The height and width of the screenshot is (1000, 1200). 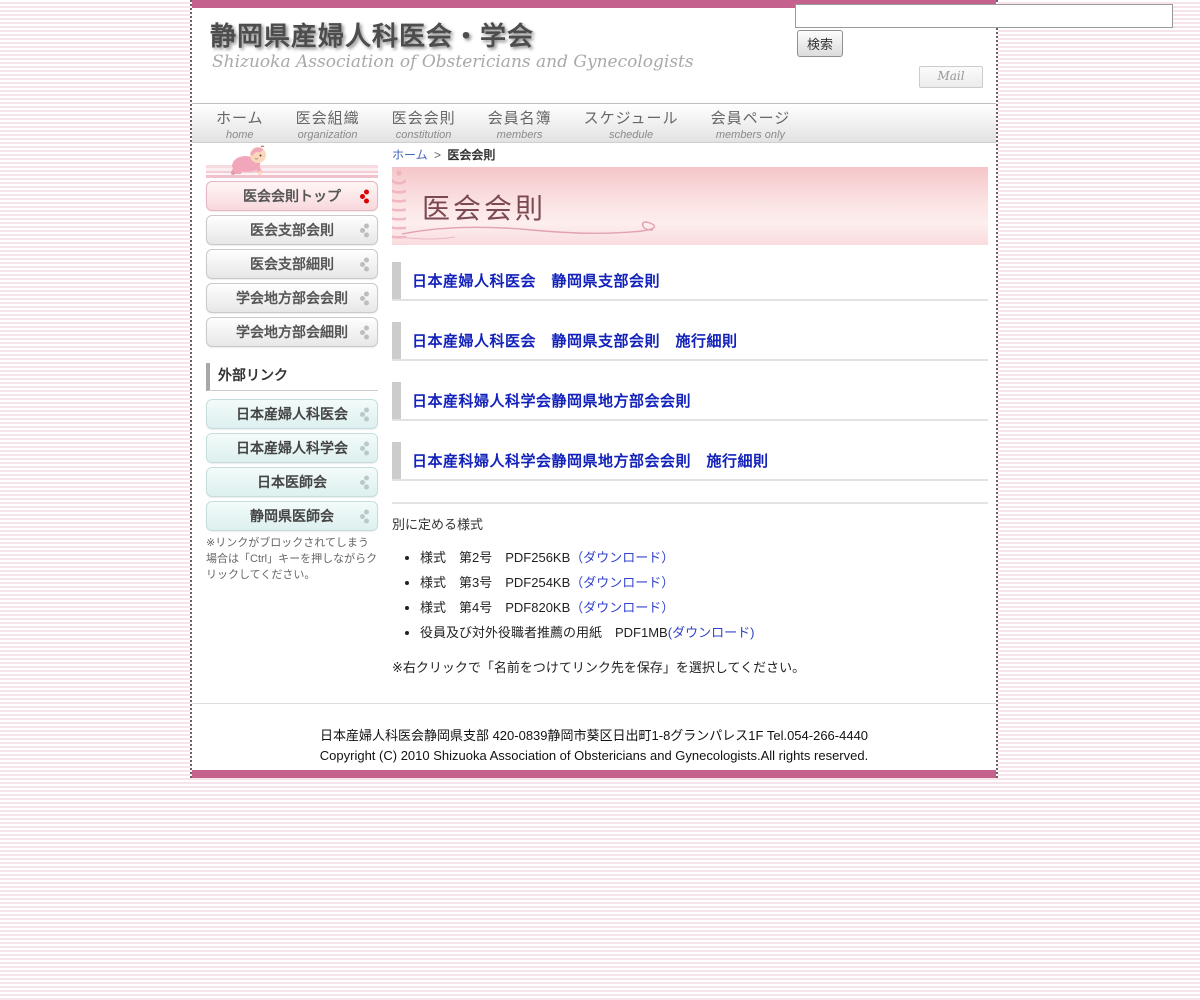 I want to click on document-link-shibu-kaisoku: 日本産婦人科医会 静岡県支部会則, so click(x=536, y=280).